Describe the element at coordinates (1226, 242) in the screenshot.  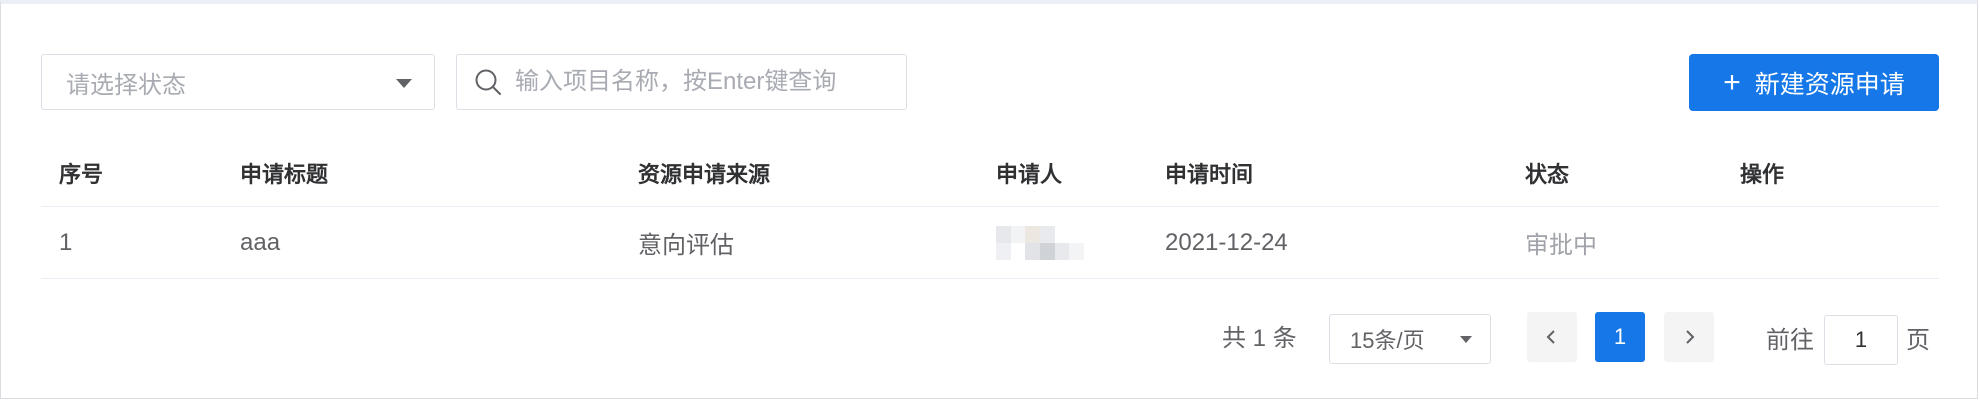
I see `row-date: 2021-12-24` at that location.